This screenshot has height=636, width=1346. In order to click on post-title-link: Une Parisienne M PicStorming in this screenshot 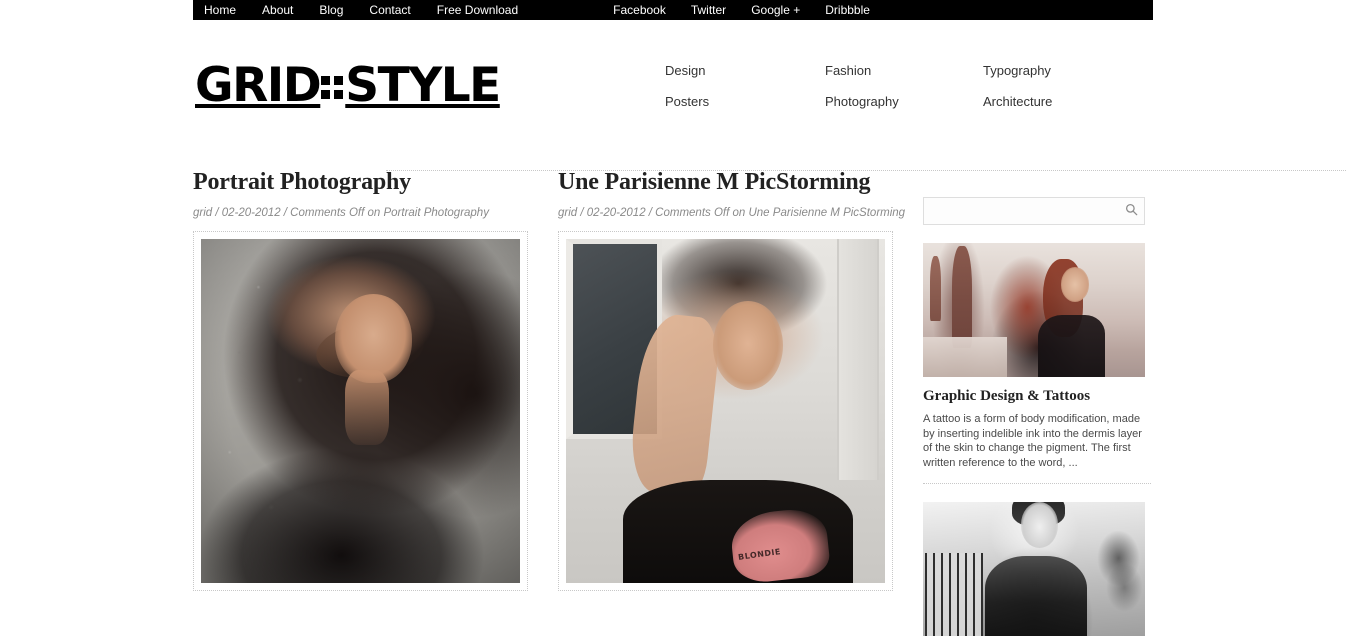, I will do `click(714, 182)`.